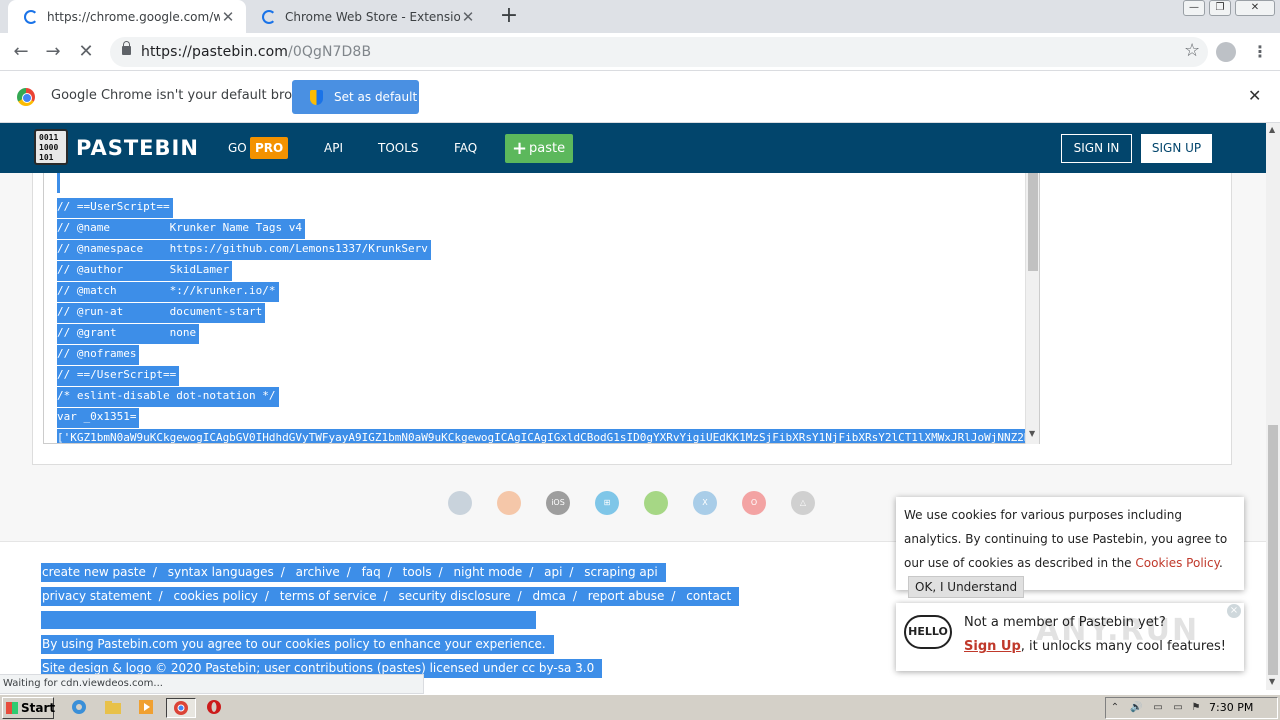 This screenshot has width=1280, height=720. What do you see at coordinates (1032, 308) in the screenshot?
I see `code-scrollbar: ▼` at bounding box center [1032, 308].